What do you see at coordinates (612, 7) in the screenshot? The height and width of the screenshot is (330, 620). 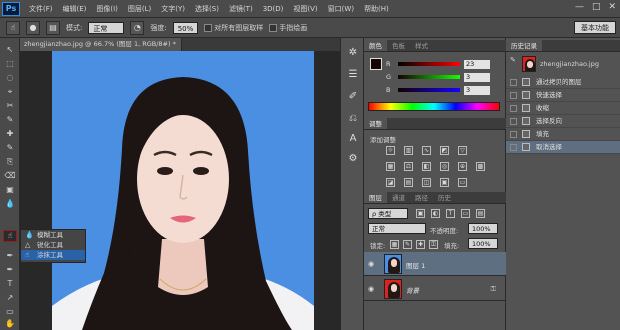 I see `close-button: ✕` at bounding box center [612, 7].